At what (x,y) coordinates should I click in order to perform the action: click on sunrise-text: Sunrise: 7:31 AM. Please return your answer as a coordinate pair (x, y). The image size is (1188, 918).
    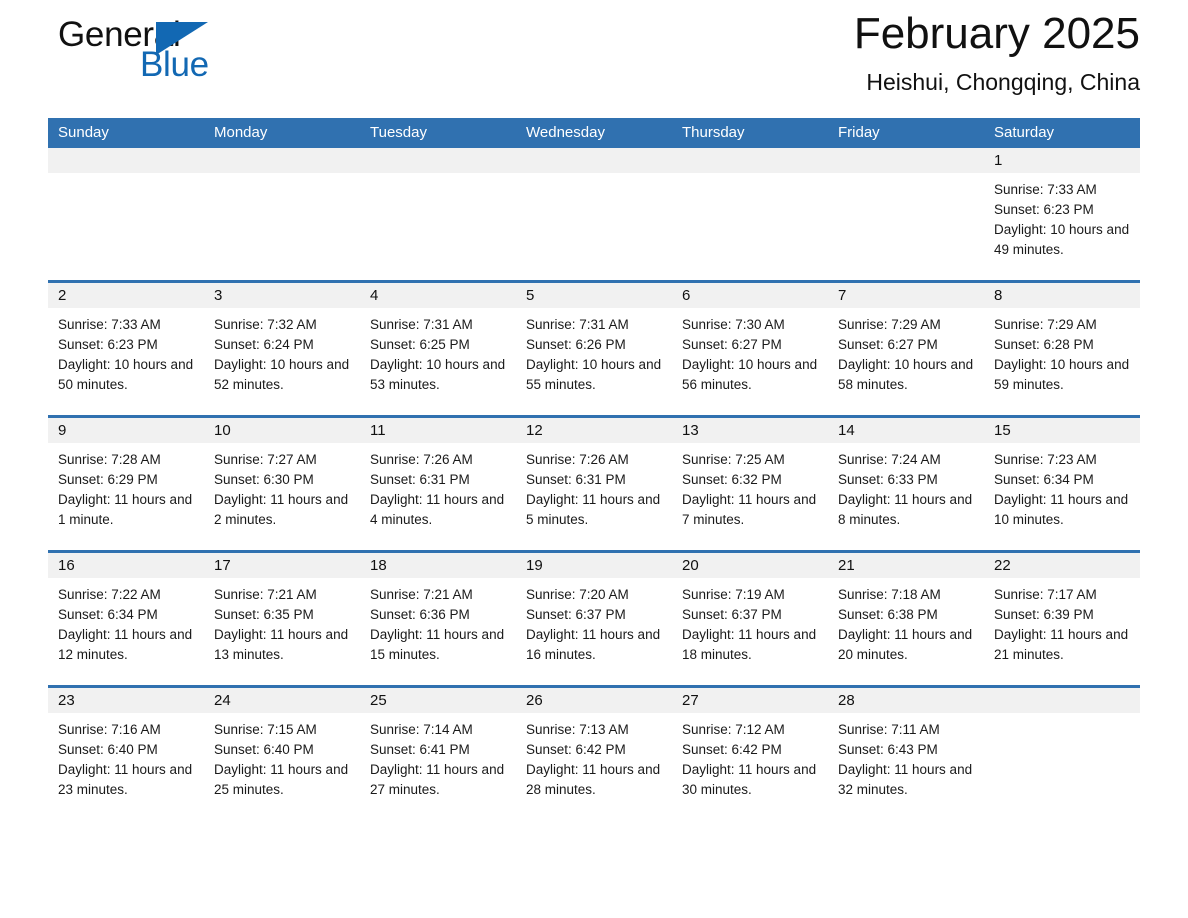
    Looking at the image, I should click on (577, 324).